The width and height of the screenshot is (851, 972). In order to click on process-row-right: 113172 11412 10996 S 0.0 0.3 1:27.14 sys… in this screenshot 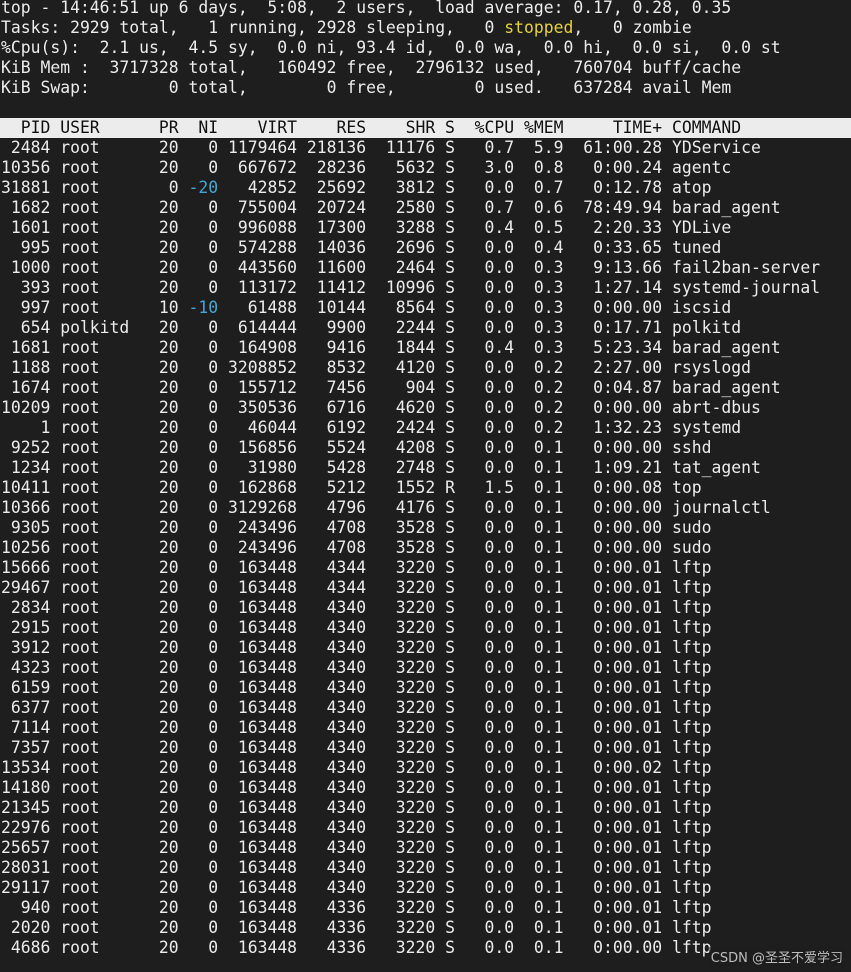, I will do `click(519, 287)`.